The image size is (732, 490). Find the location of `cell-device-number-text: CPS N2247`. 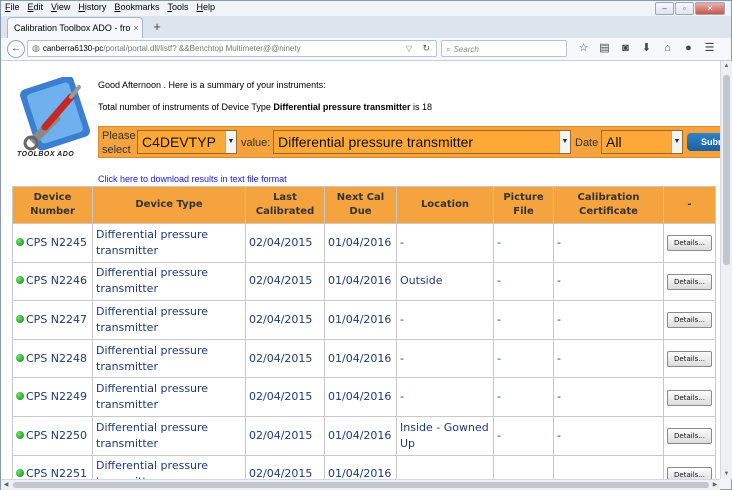

cell-device-number-text: CPS N2247 is located at coordinates (56, 319).